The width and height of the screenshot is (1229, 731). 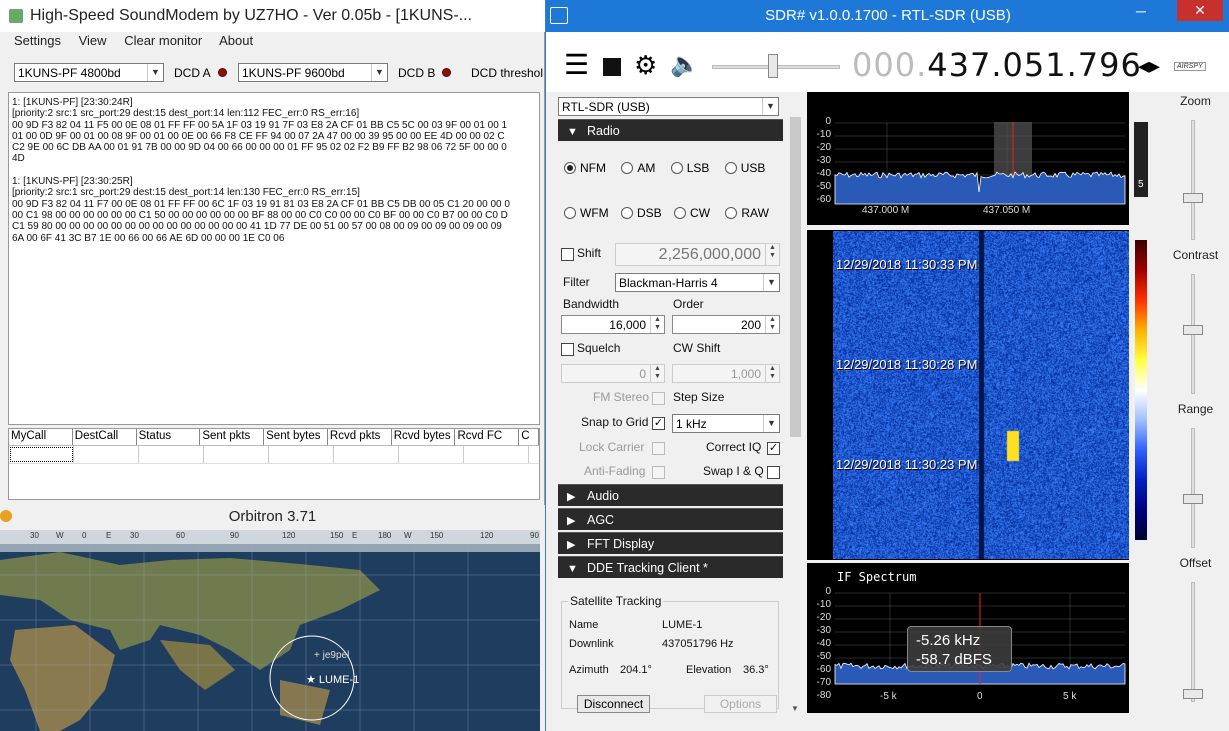 What do you see at coordinates (613, 324) in the screenshot?
I see `bandwidth-input: 16,000 ▲ ▼` at bounding box center [613, 324].